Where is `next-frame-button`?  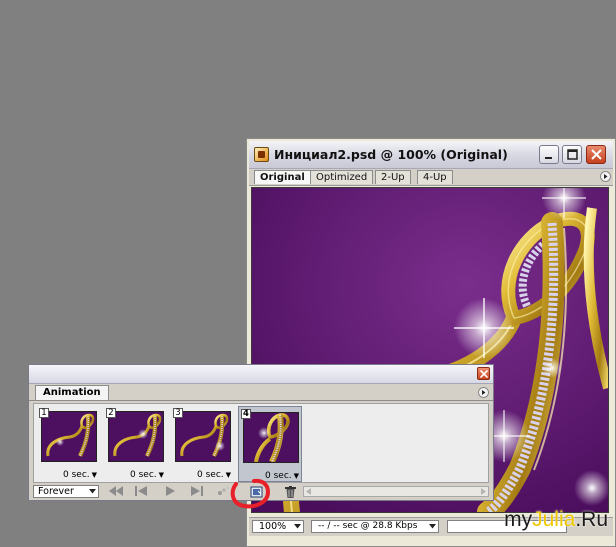 next-frame-button is located at coordinates (196, 491).